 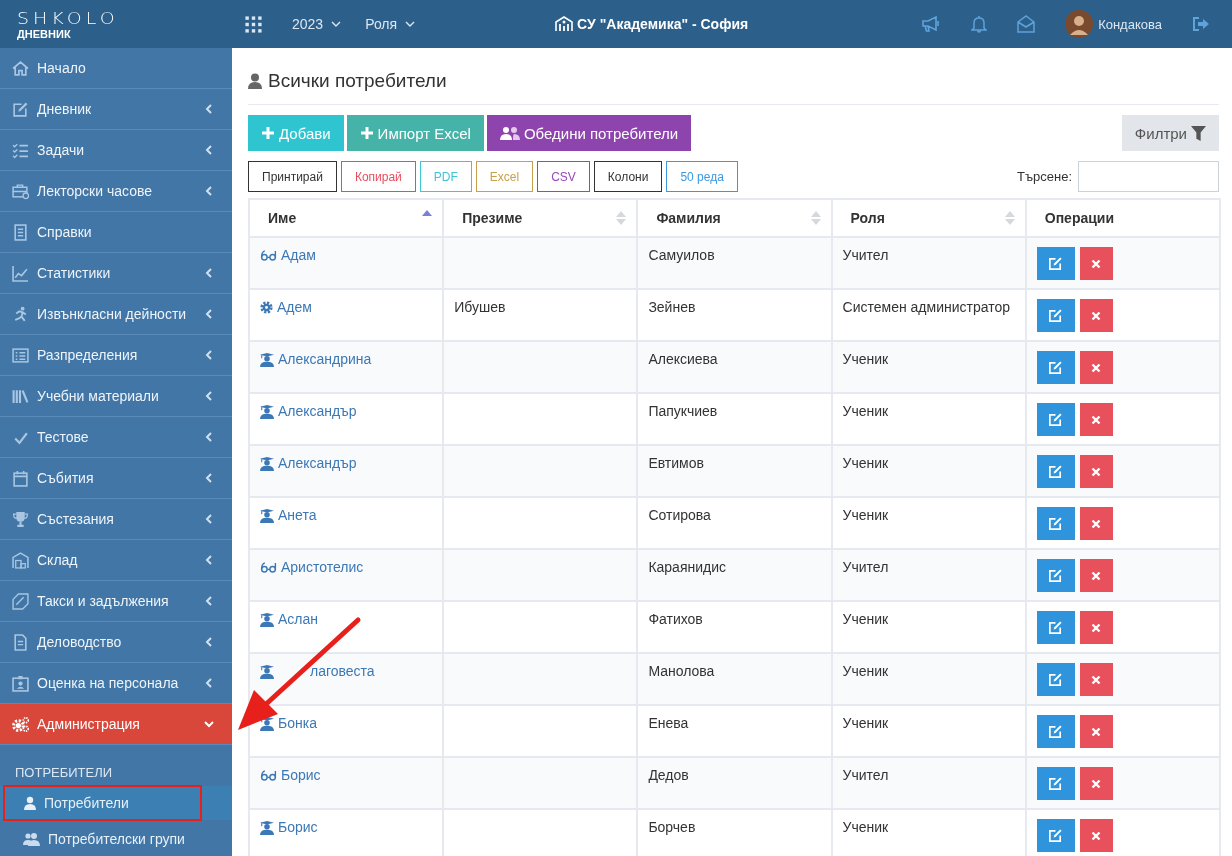 What do you see at coordinates (317, 24) in the screenshot?
I see `year-dropdown: 2023` at bounding box center [317, 24].